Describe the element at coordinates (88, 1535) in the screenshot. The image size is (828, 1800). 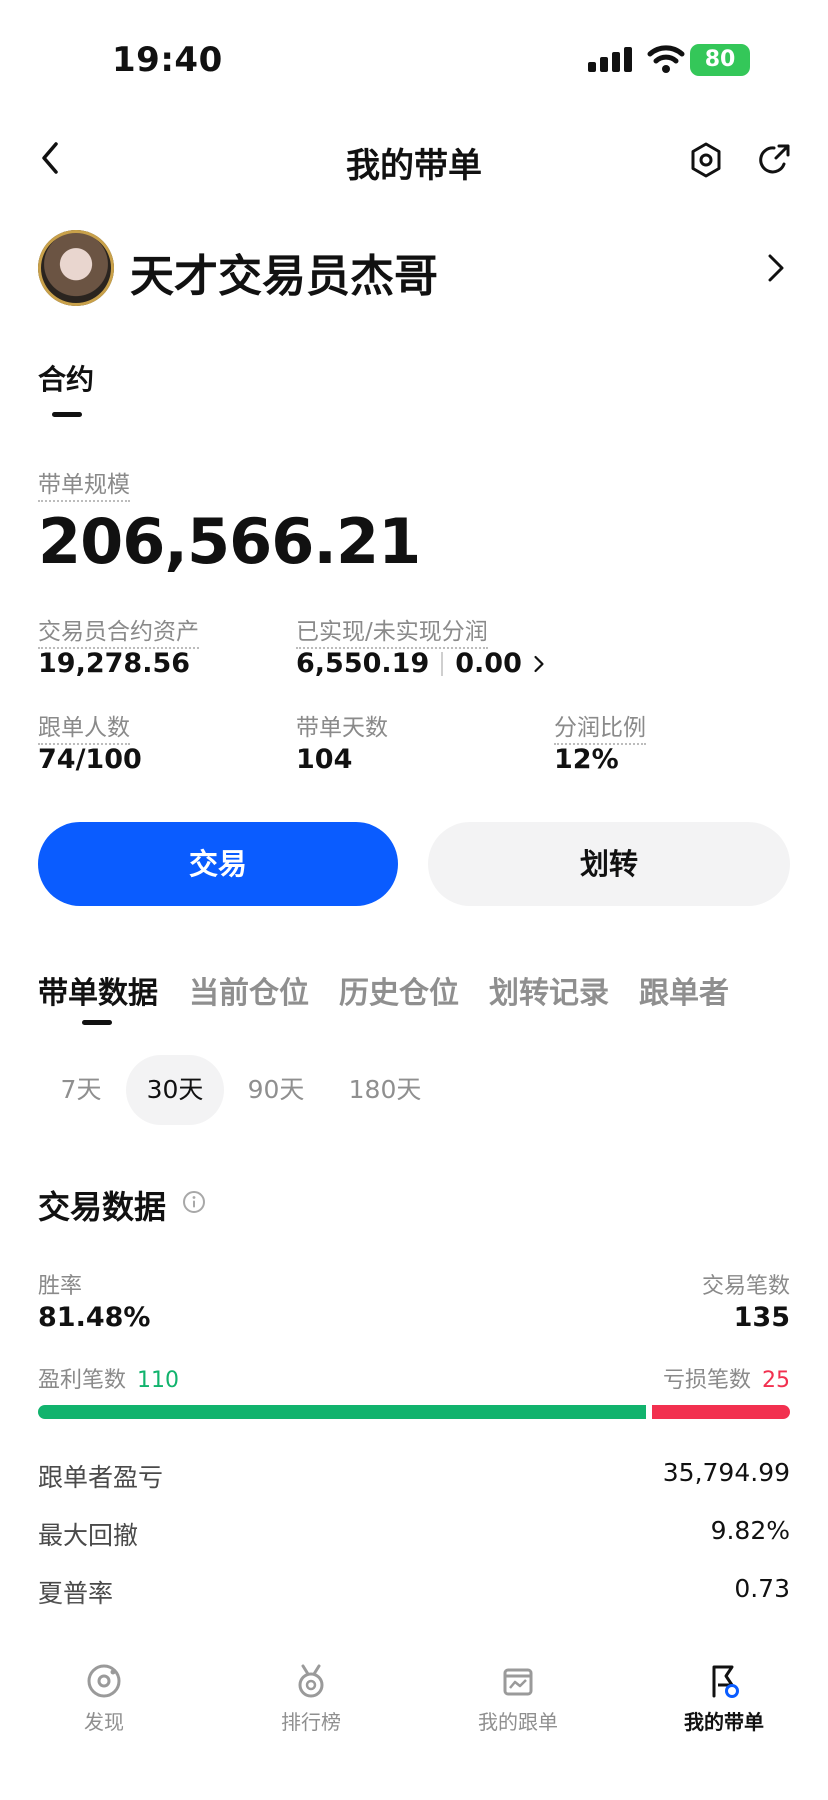
I see `max-drawdown-label: 最大回撤` at that location.